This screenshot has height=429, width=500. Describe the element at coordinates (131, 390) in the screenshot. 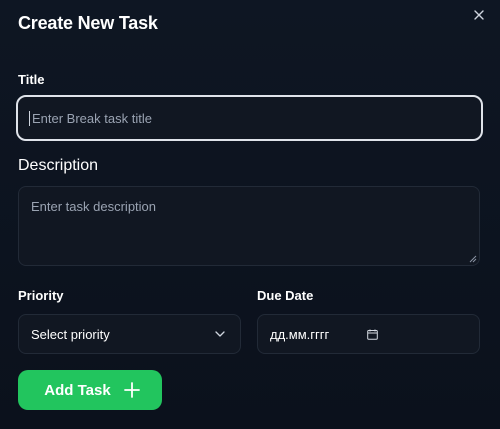

I see `plus-icon` at that location.